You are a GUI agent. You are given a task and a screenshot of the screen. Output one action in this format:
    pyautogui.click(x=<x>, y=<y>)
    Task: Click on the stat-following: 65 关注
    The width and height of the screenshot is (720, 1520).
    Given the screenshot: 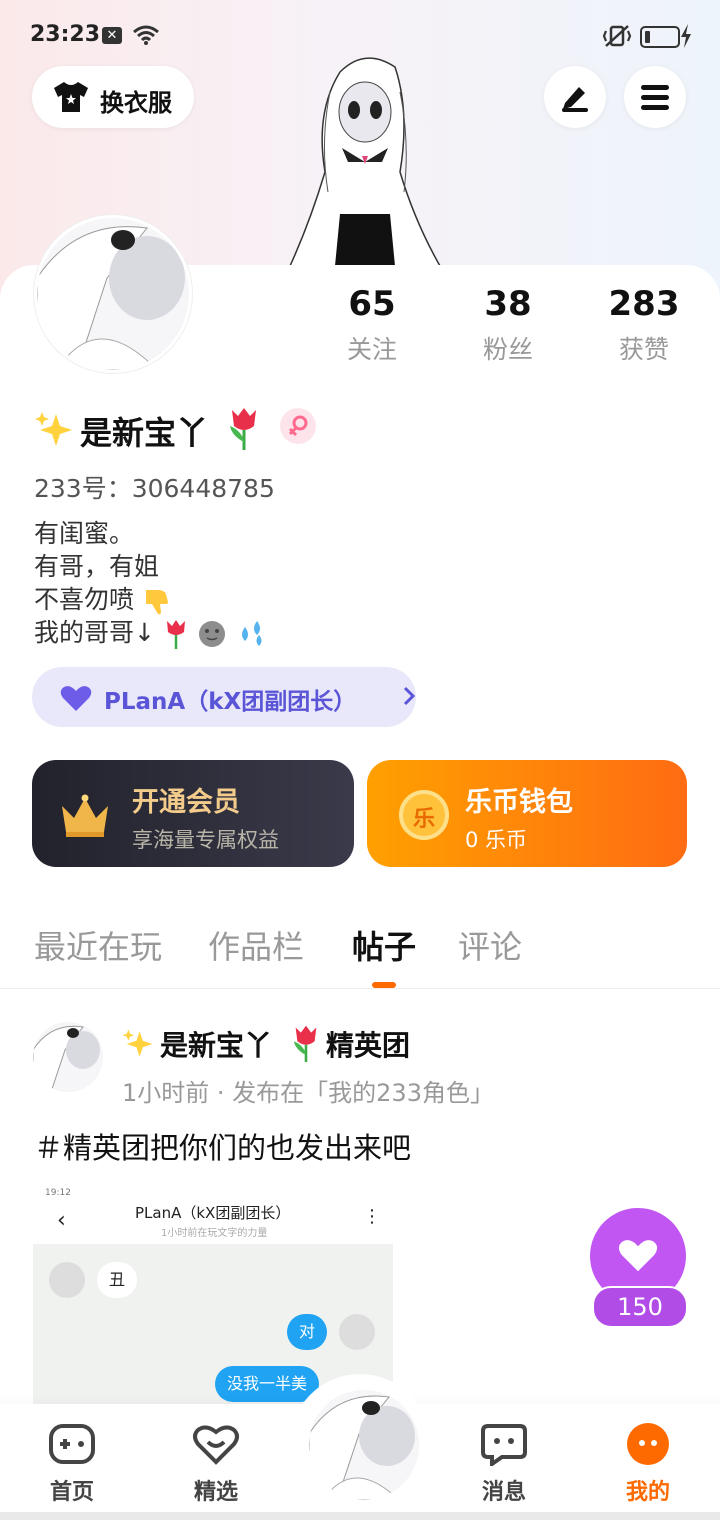 What is the action you would take?
    pyautogui.click(x=372, y=324)
    